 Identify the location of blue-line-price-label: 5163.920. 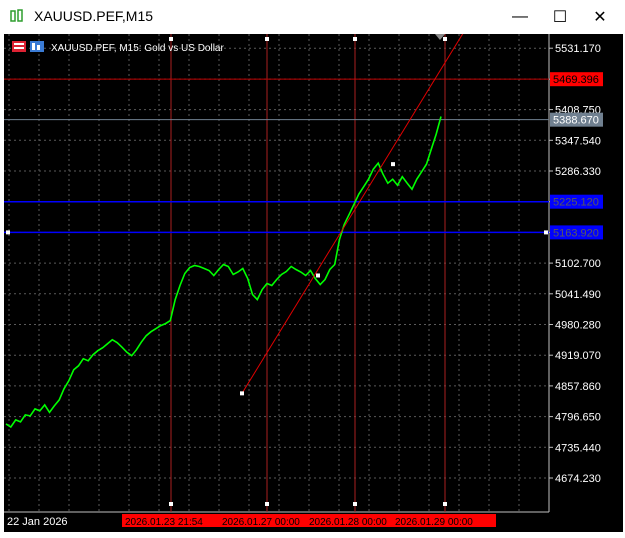
(576, 233).